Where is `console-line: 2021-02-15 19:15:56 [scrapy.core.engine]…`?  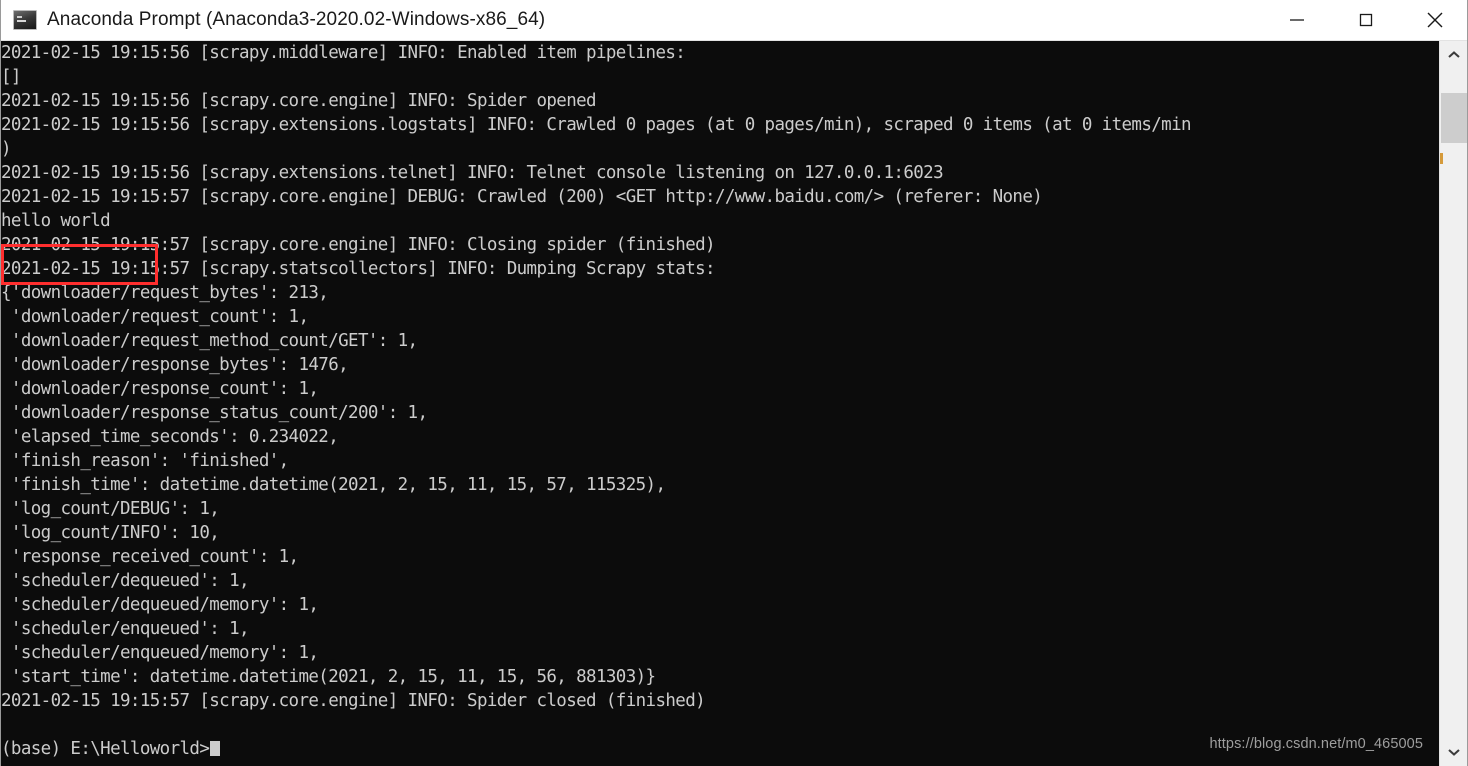 console-line: 2021-02-15 19:15:56 [scrapy.core.engine]… is located at coordinates (299, 101).